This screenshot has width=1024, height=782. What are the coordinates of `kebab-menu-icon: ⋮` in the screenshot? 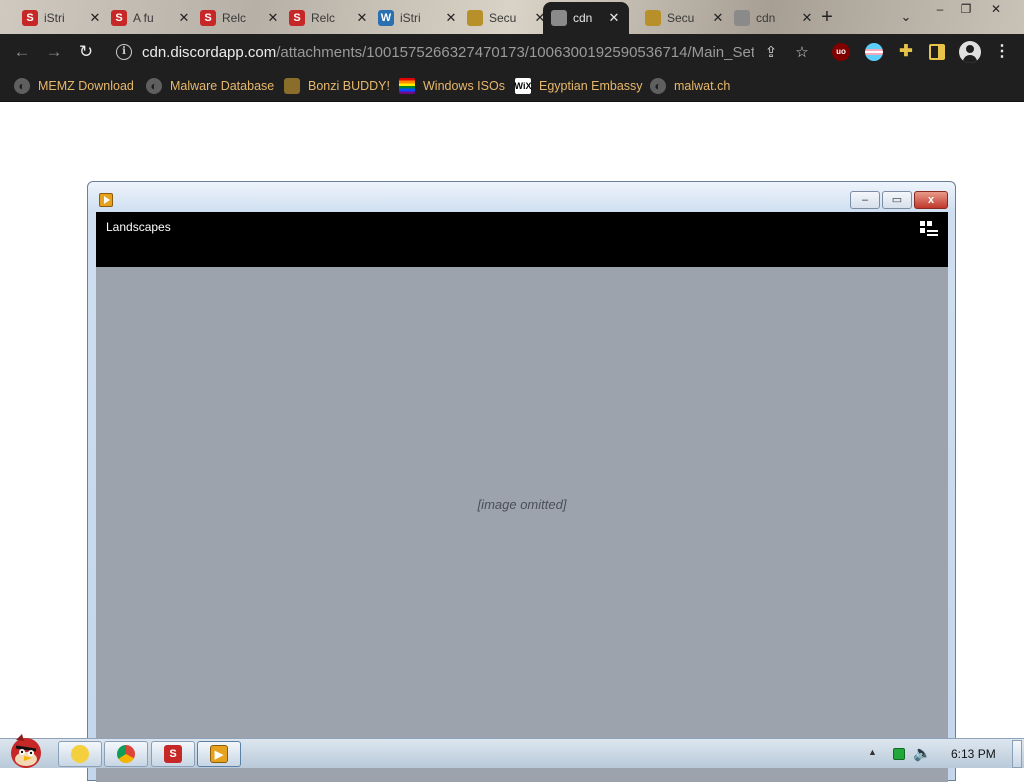 It's located at (1002, 52).